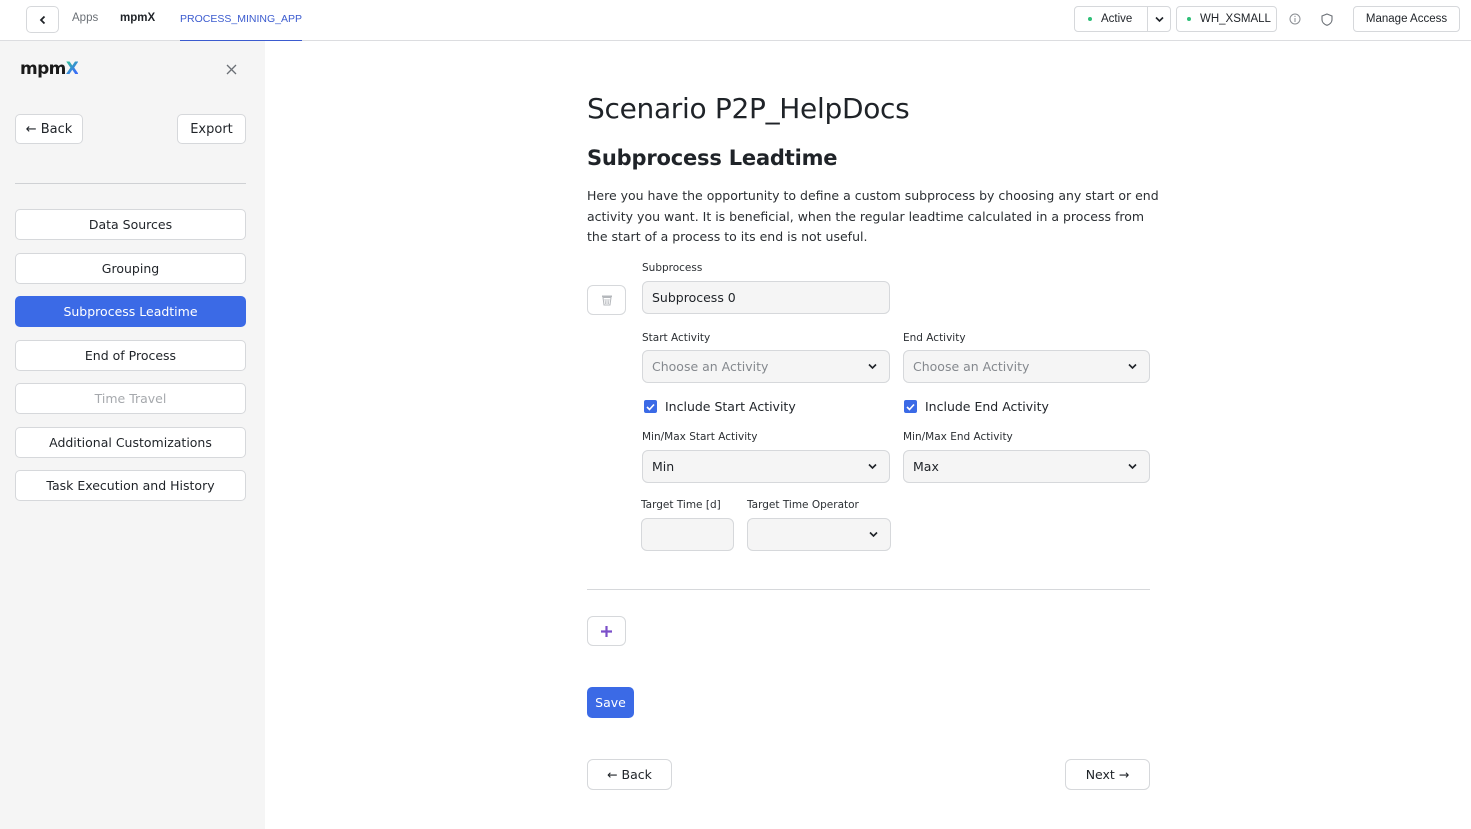  Describe the element at coordinates (130, 224) in the screenshot. I see `sidebar-item-data-sources: Data Sources` at that location.